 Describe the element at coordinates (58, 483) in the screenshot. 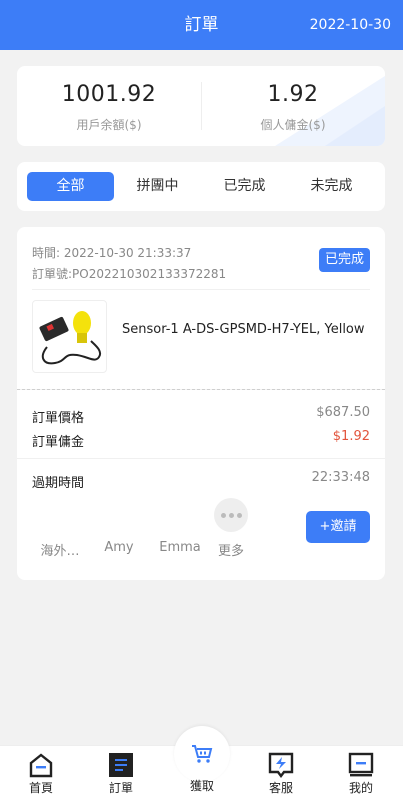

I see `expire-label: 過期時間` at that location.